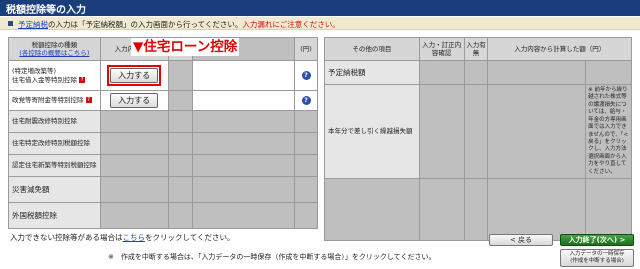 The width and height of the screenshot is (640, 269). I want to click on row-label: 災害減免額, so click(54, 189).